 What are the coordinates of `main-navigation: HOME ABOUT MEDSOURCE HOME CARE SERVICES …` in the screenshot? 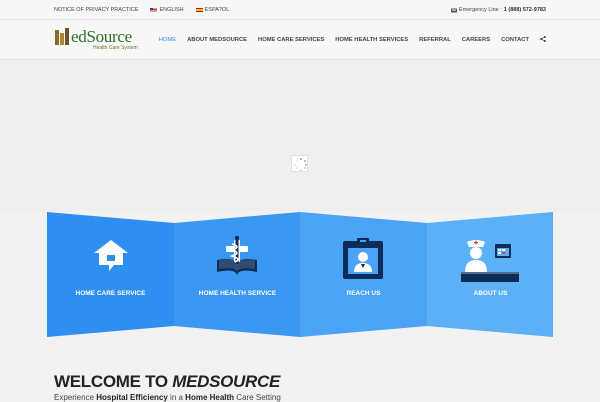 It's located at (347, 40).